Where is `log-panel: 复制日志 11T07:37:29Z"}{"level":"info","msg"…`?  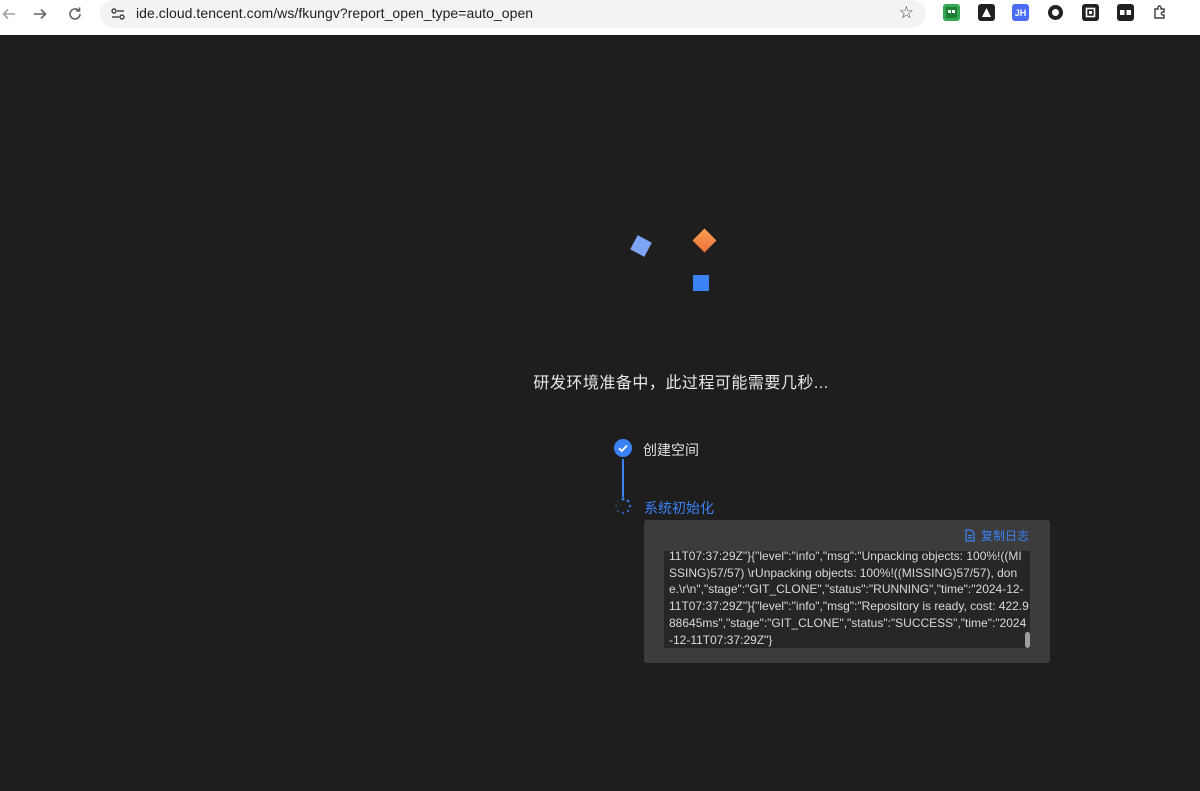 log-panel: 复制日志 11T07:37:29Z"}{"level":"info","msg"… is located at coordinates (847, 591).